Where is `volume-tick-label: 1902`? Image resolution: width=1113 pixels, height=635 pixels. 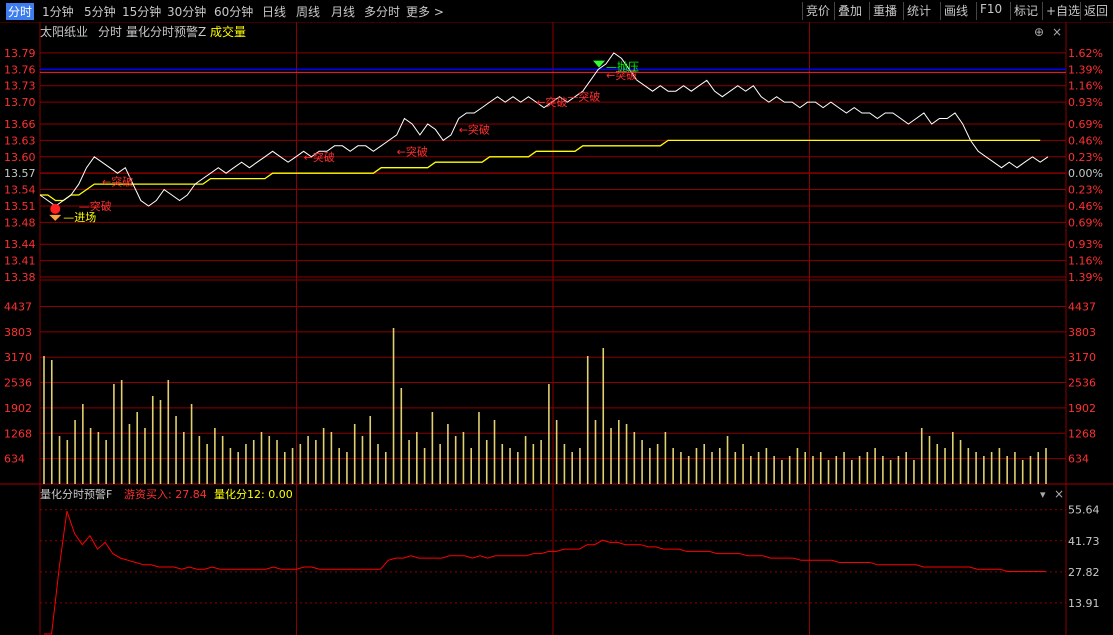
volume-tick-label: 1902 is located at coordinates (18, 408).